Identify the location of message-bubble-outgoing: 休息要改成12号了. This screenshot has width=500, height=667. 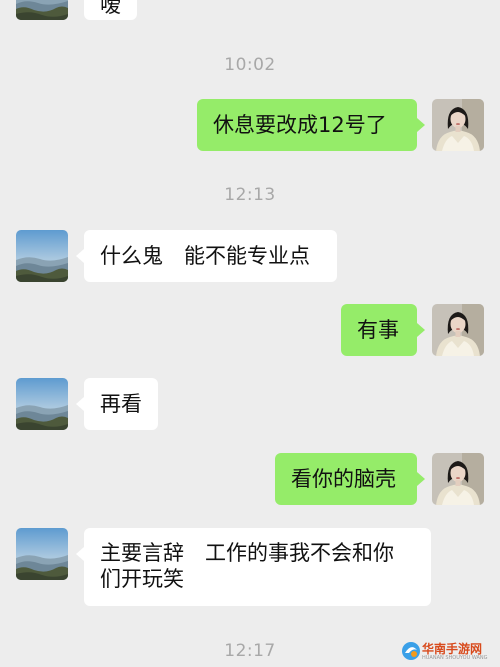
(311, 125).